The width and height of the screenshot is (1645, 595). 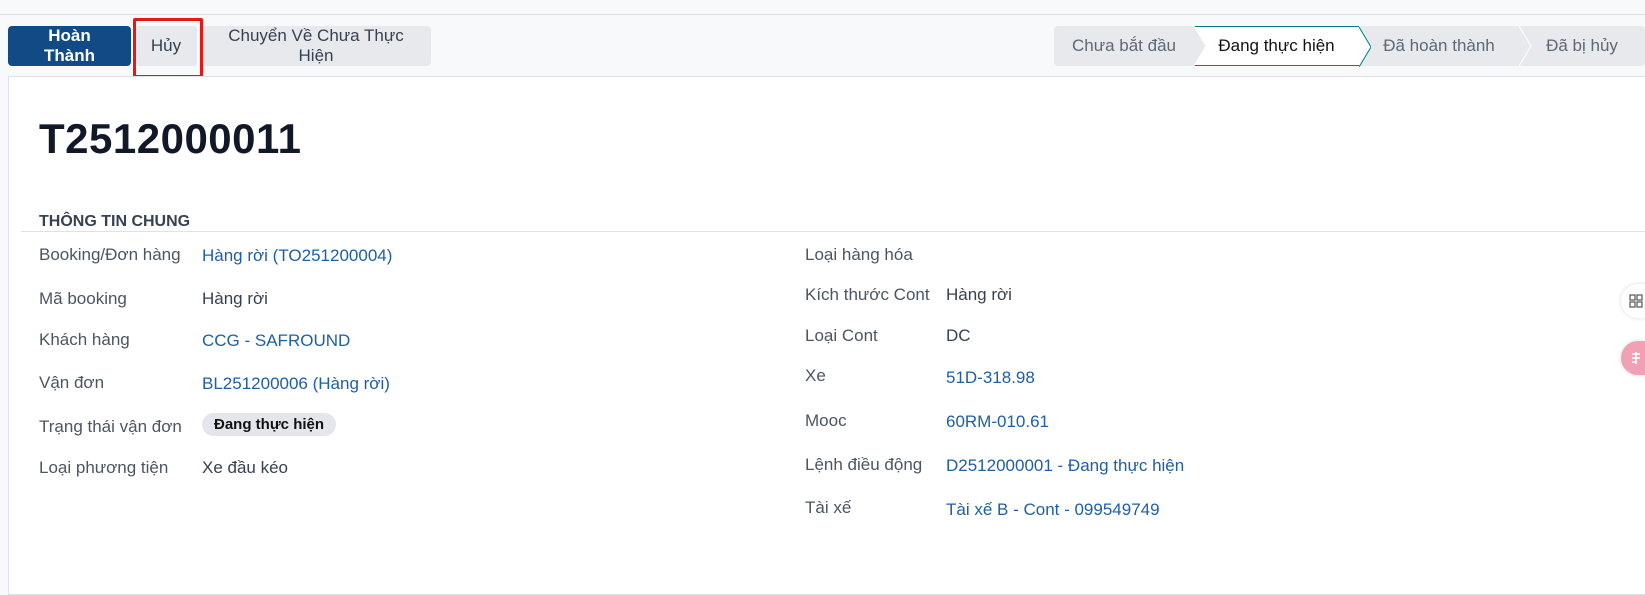 I want to click on complete-button: Hoàn Thành, so click(x=69, y=46).